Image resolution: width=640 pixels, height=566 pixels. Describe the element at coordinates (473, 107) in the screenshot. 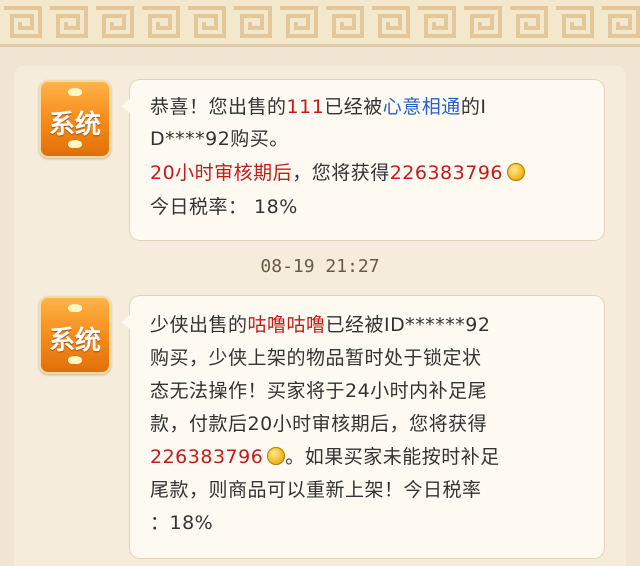

I see `text: 的I` at that location.